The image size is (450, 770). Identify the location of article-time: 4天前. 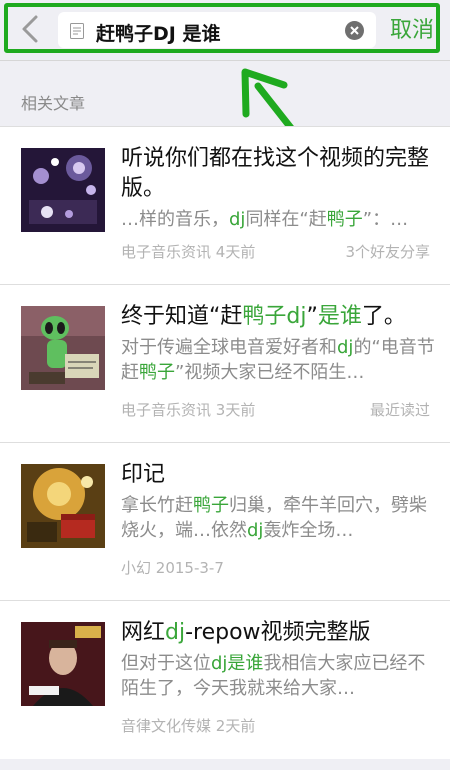
(235, 252).